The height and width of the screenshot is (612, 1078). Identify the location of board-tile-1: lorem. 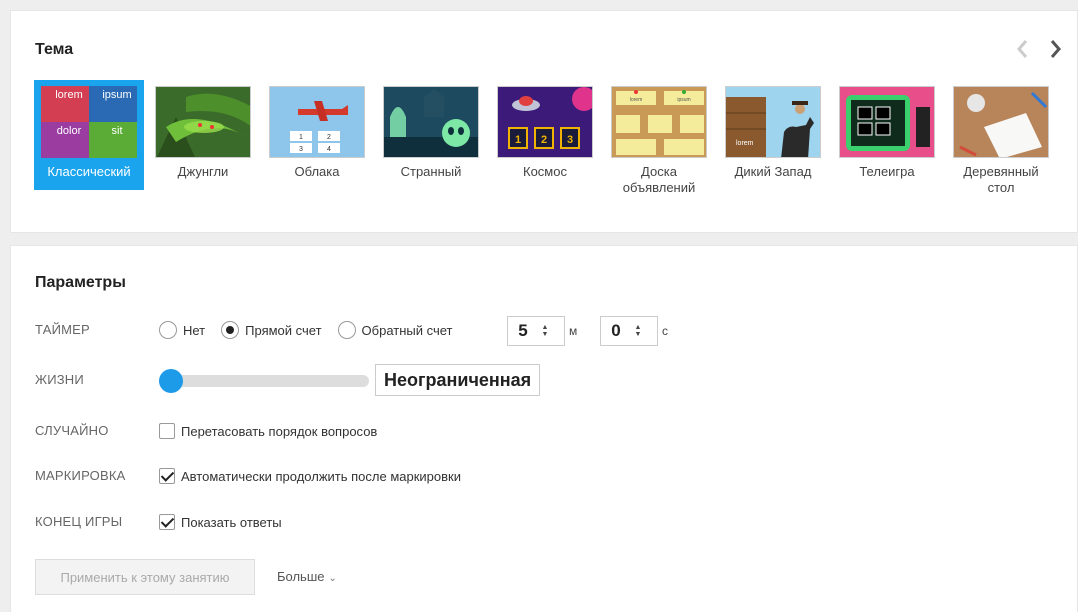
(636, 100).